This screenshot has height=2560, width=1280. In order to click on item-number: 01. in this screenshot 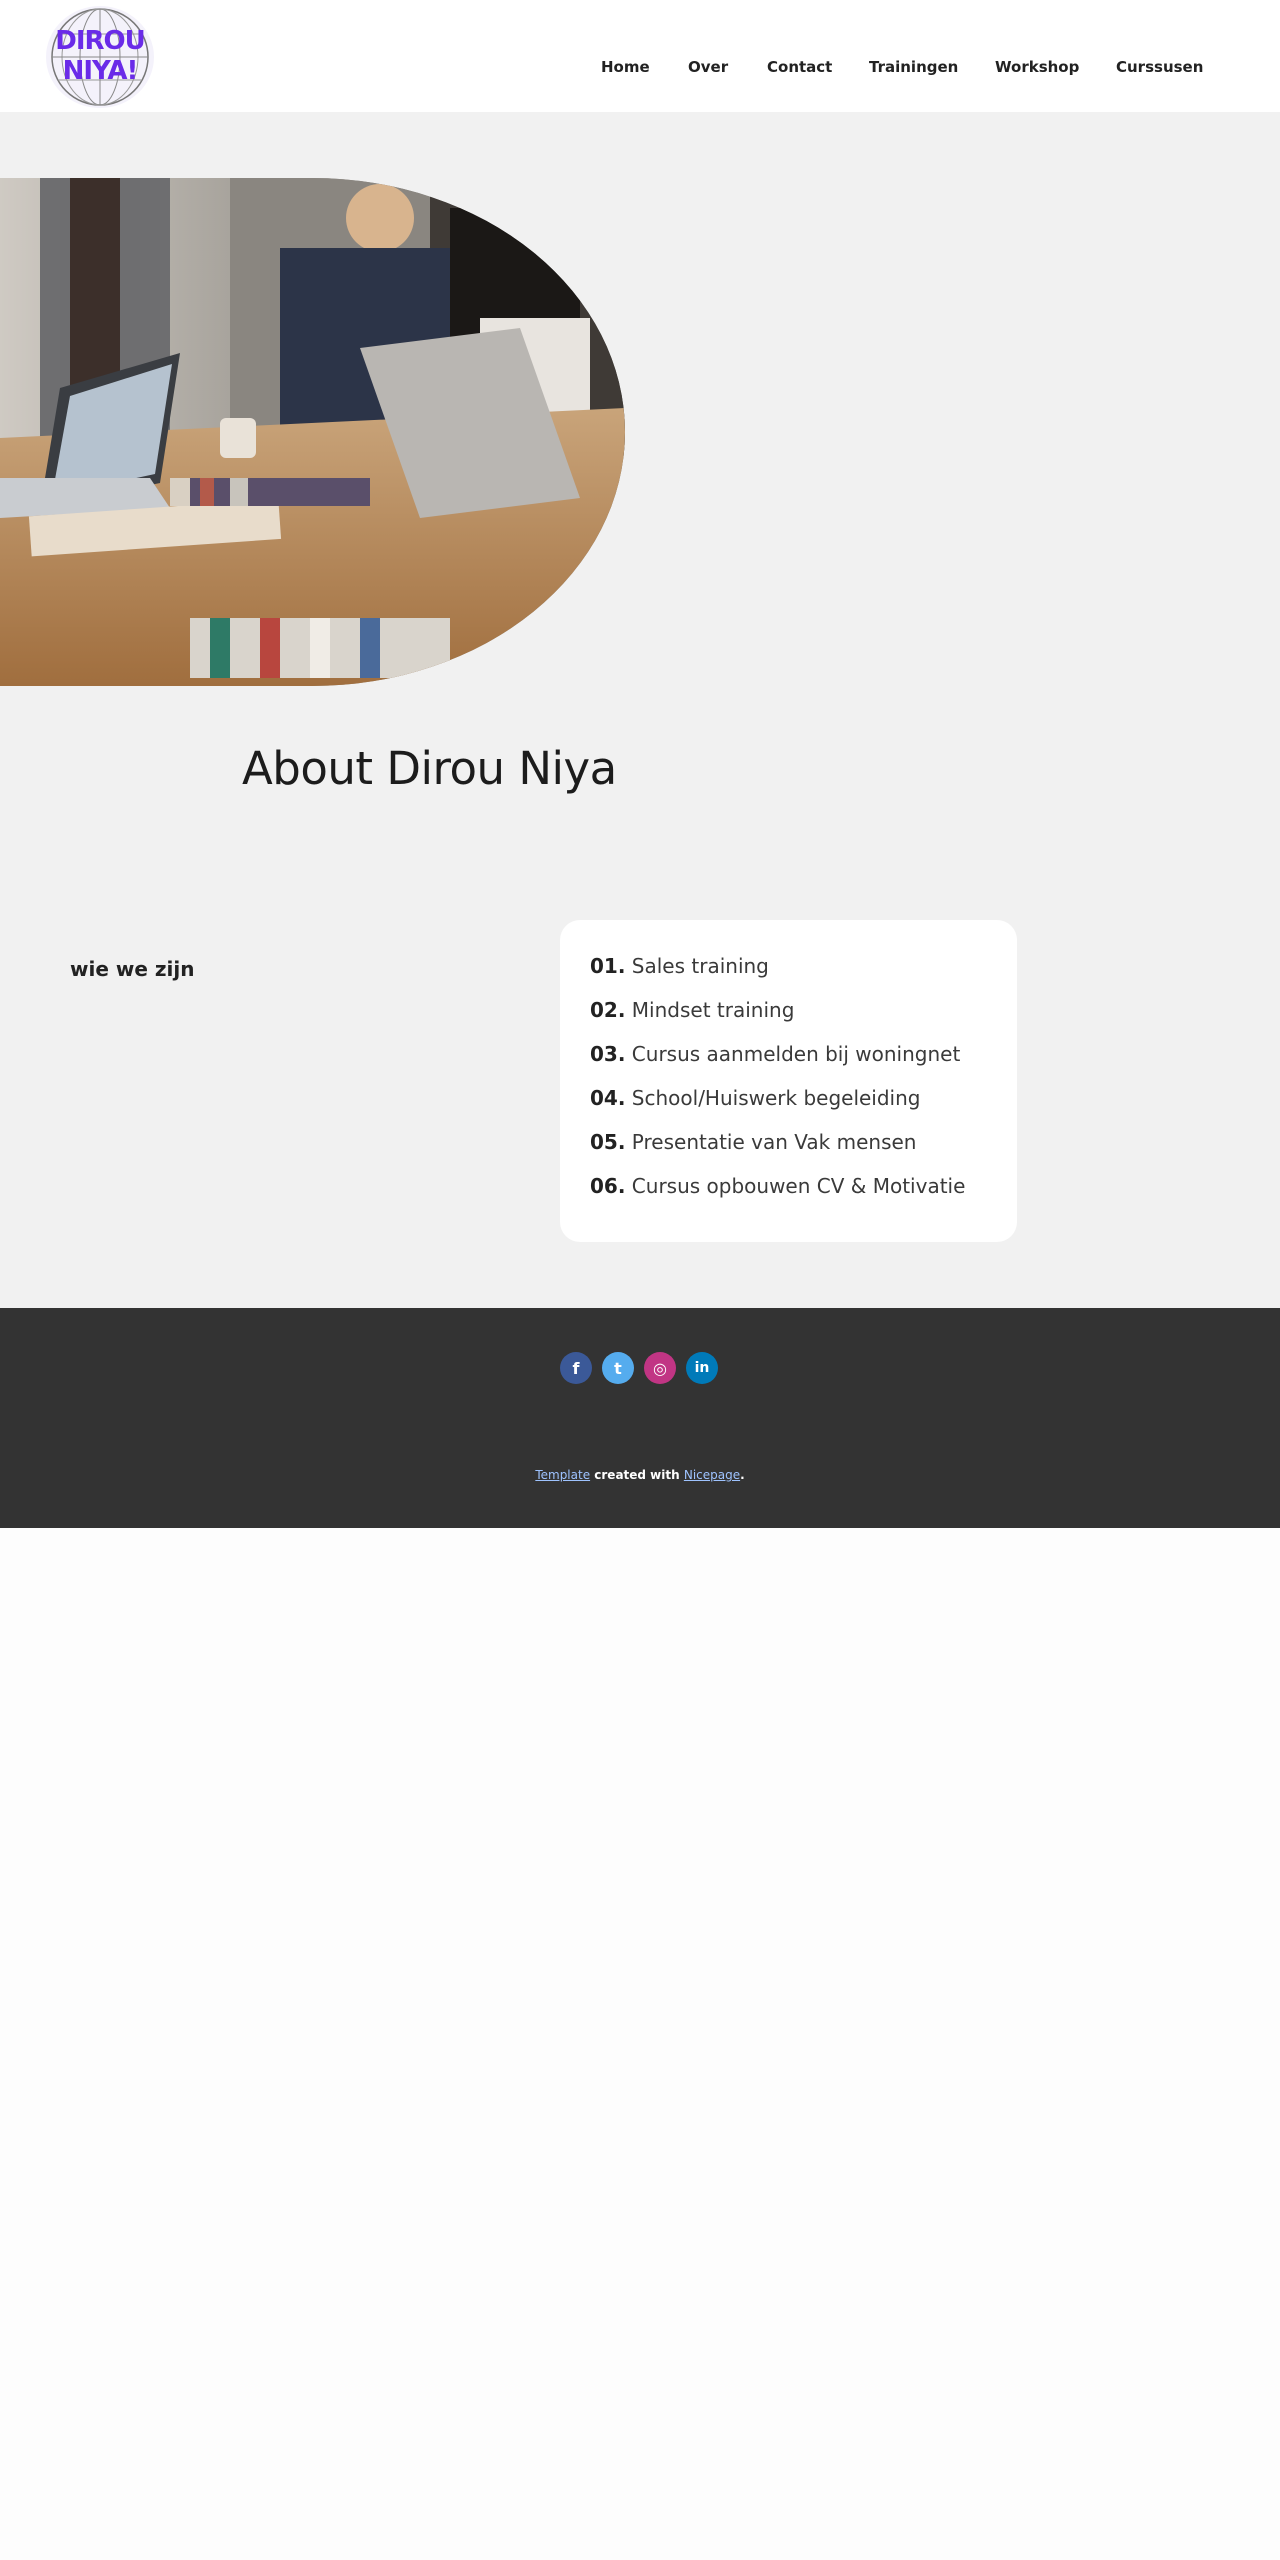, I will do `click(608, 966)`.